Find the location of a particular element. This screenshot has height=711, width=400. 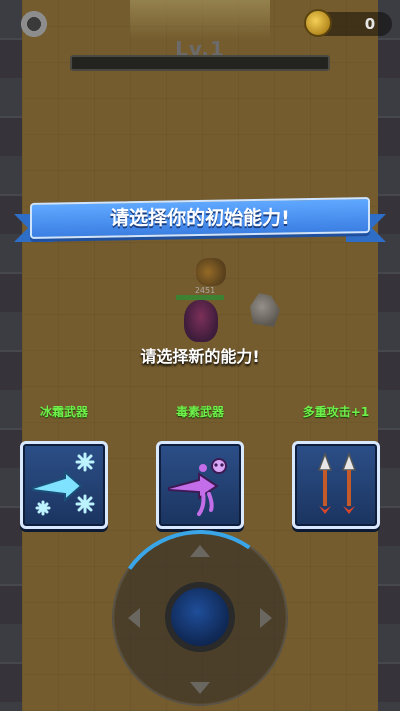

multishot-arrows-icon is located at coordinates (337, 482).